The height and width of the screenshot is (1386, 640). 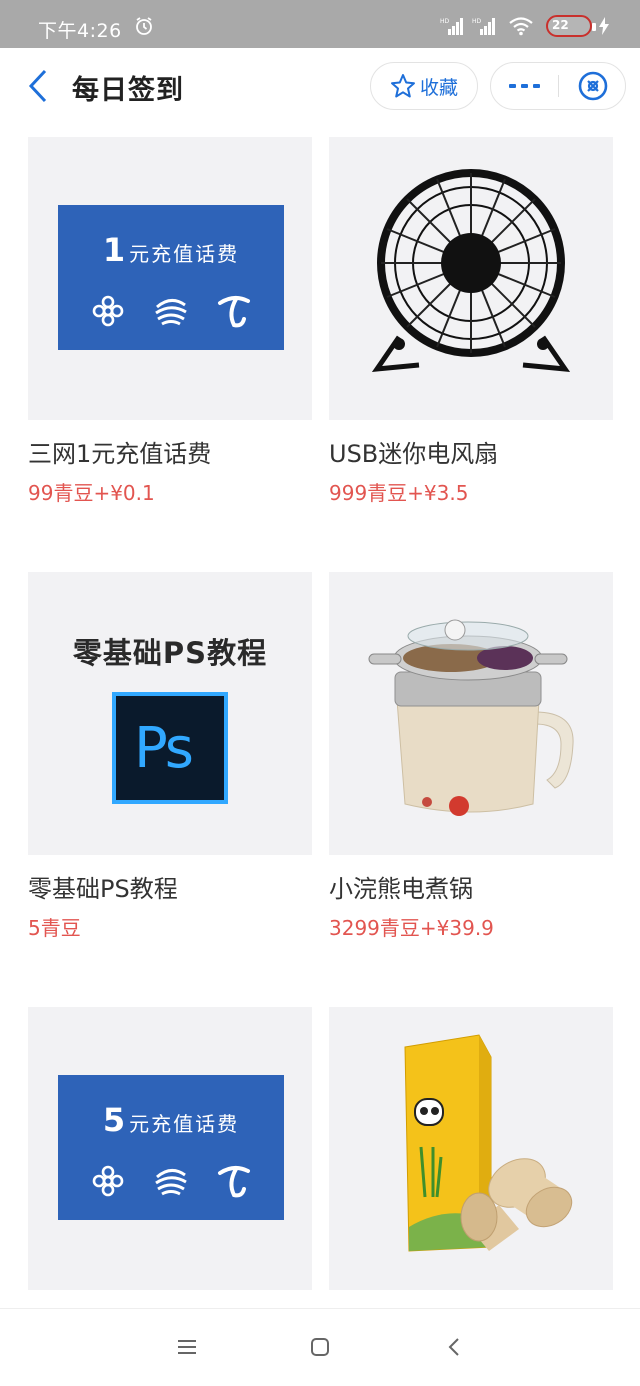 I want to click on product-card: 5 元充值话费, so click(x=170, y=1148).